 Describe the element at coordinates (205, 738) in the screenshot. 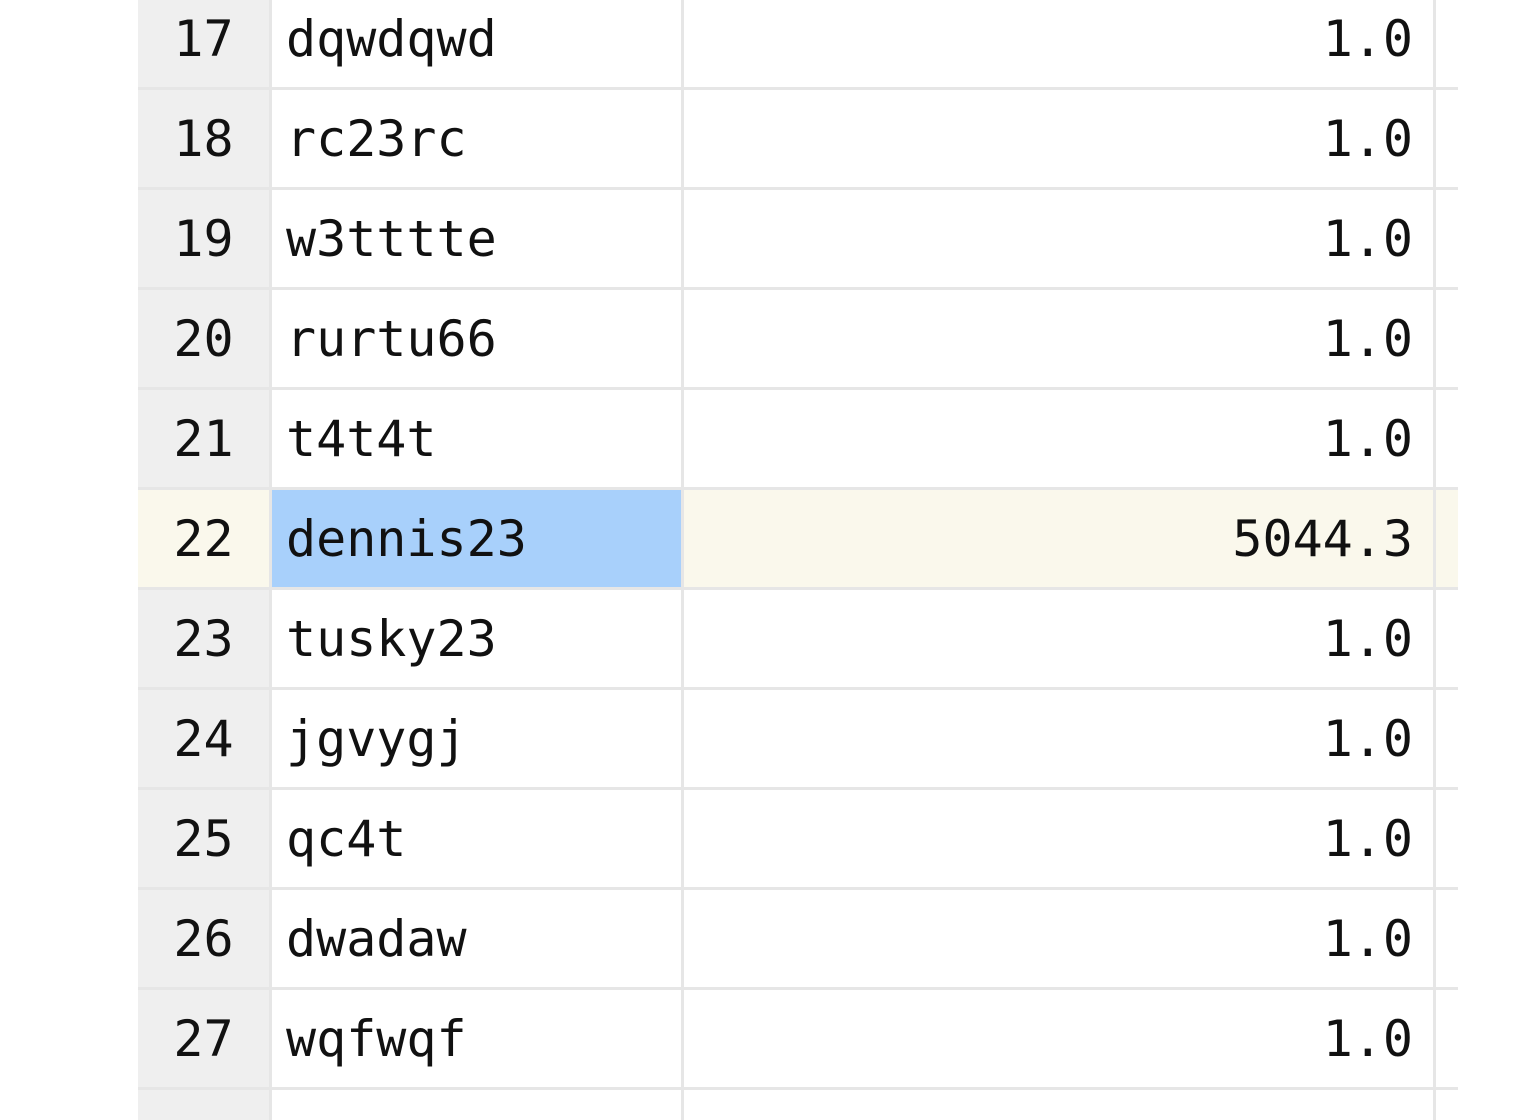

I see `row-number: 24` at that location.